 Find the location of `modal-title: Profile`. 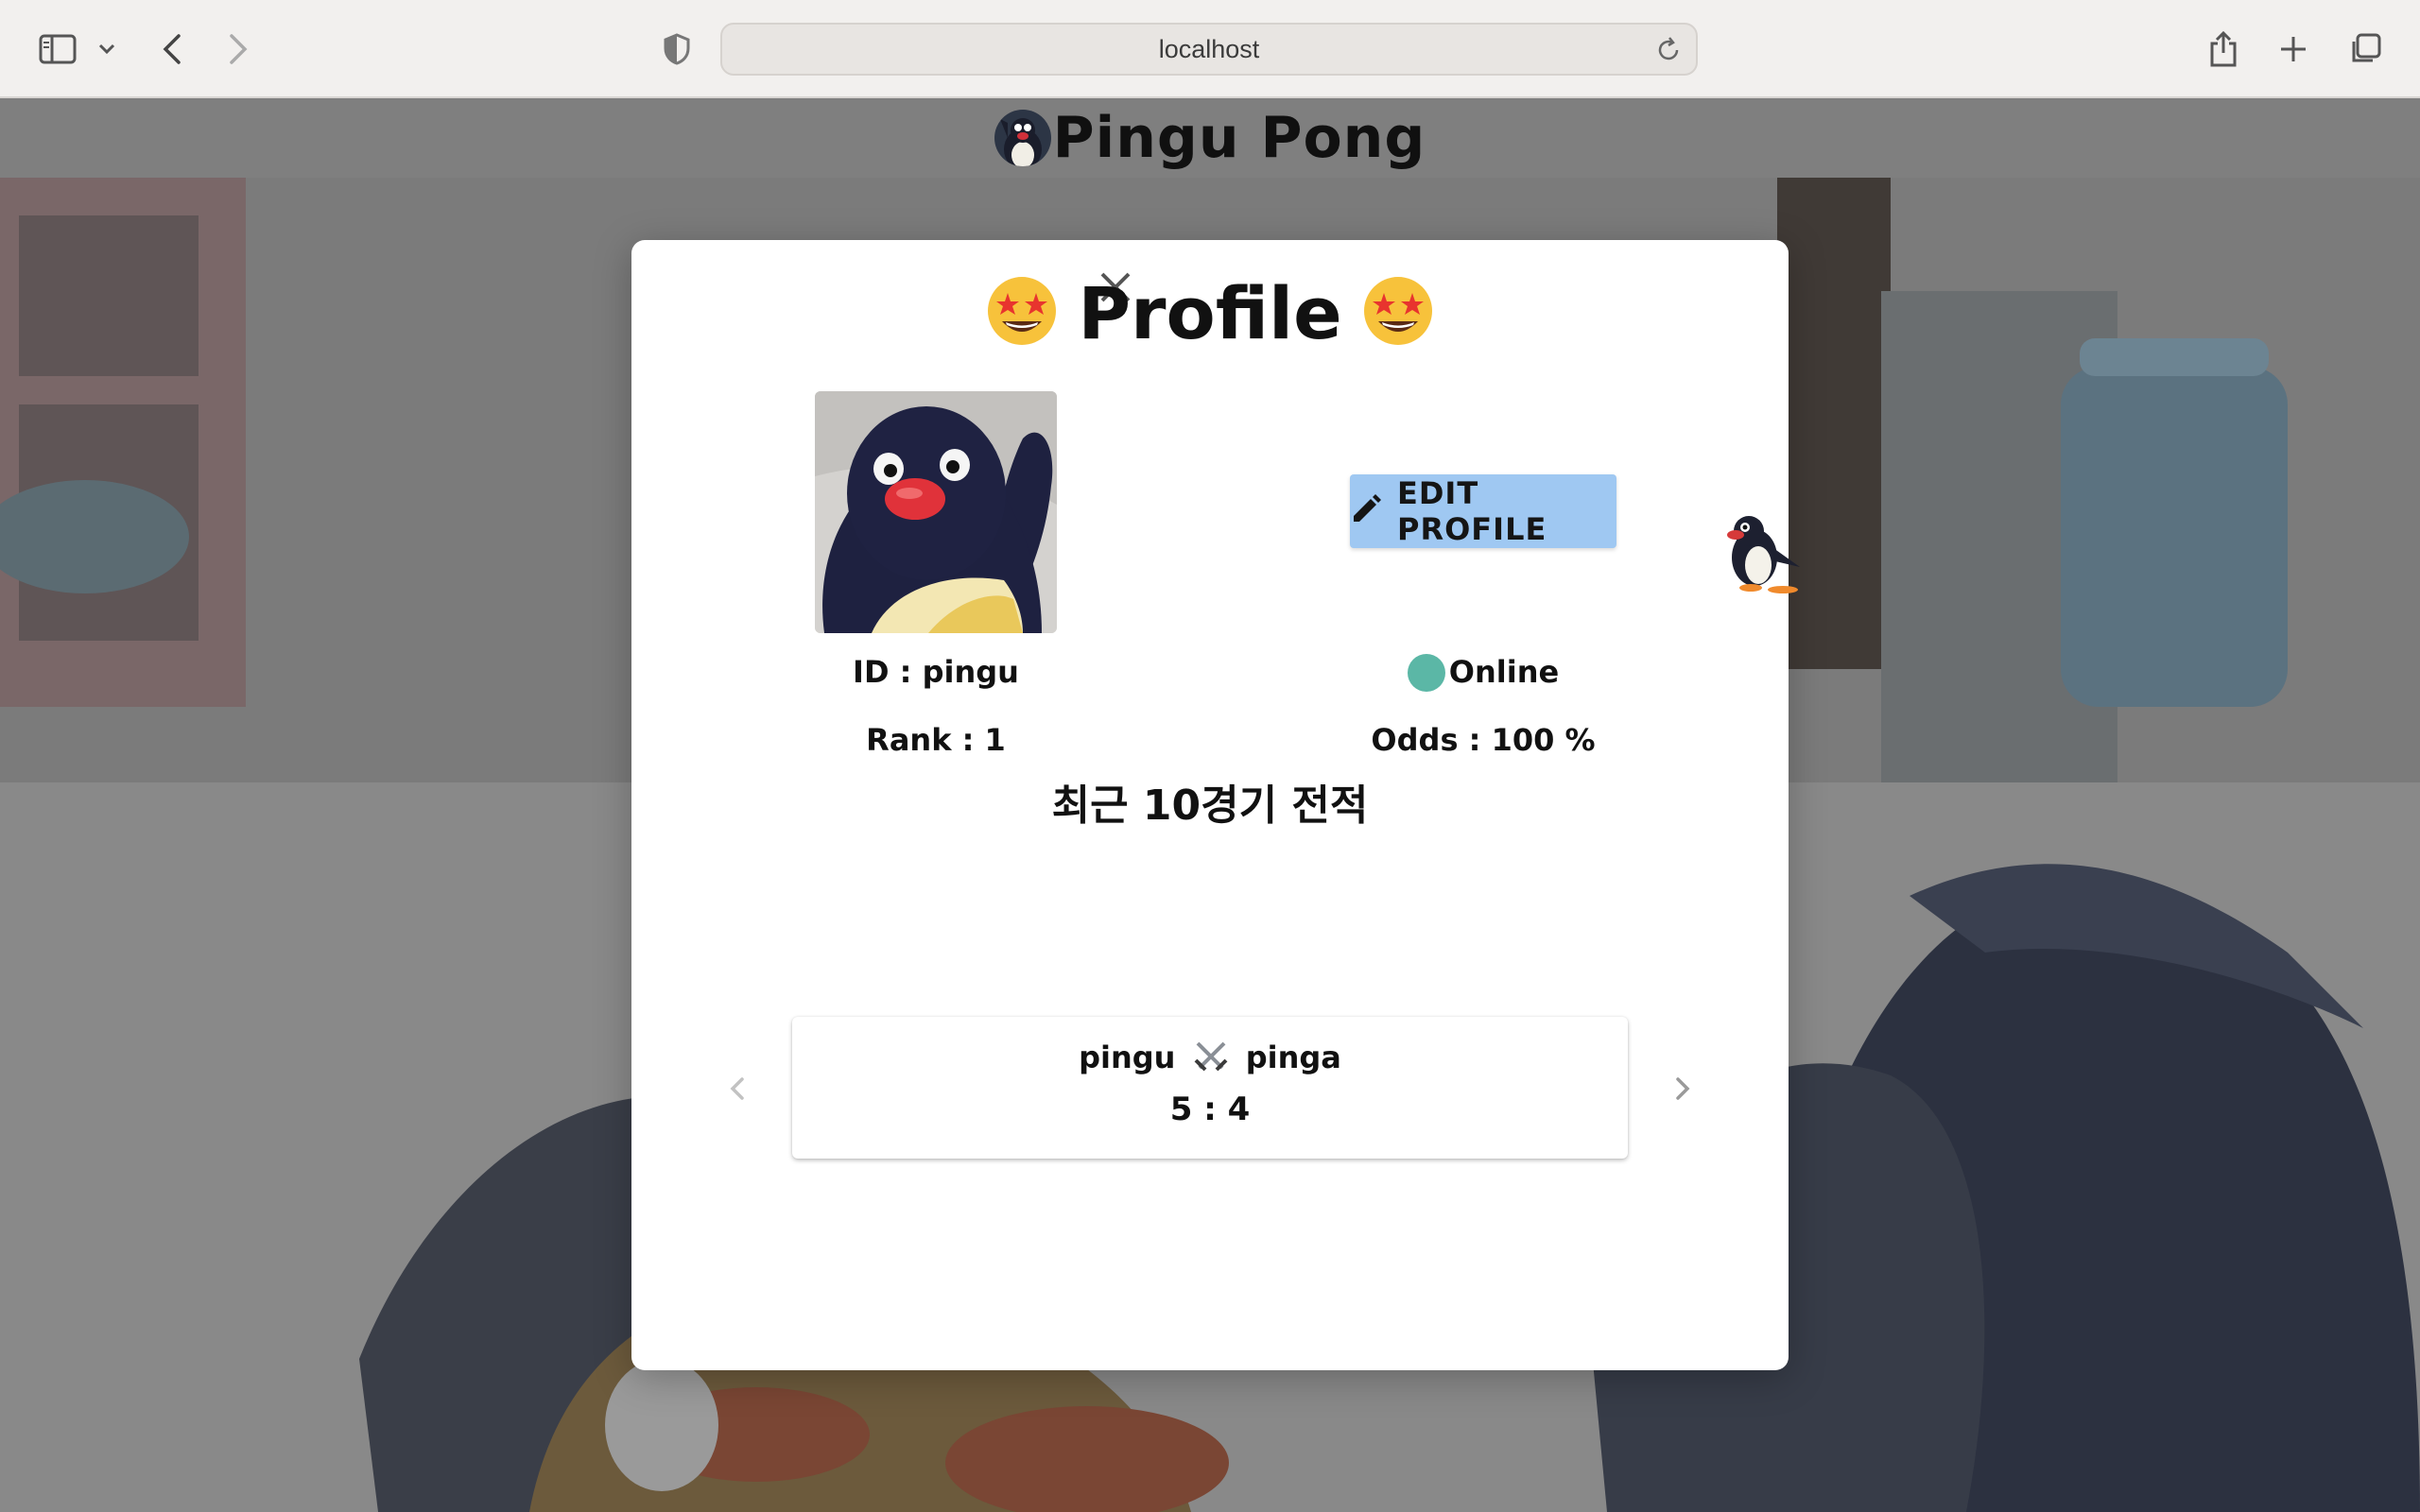

modal-title: Profile is located at coordinates (1210, 313).